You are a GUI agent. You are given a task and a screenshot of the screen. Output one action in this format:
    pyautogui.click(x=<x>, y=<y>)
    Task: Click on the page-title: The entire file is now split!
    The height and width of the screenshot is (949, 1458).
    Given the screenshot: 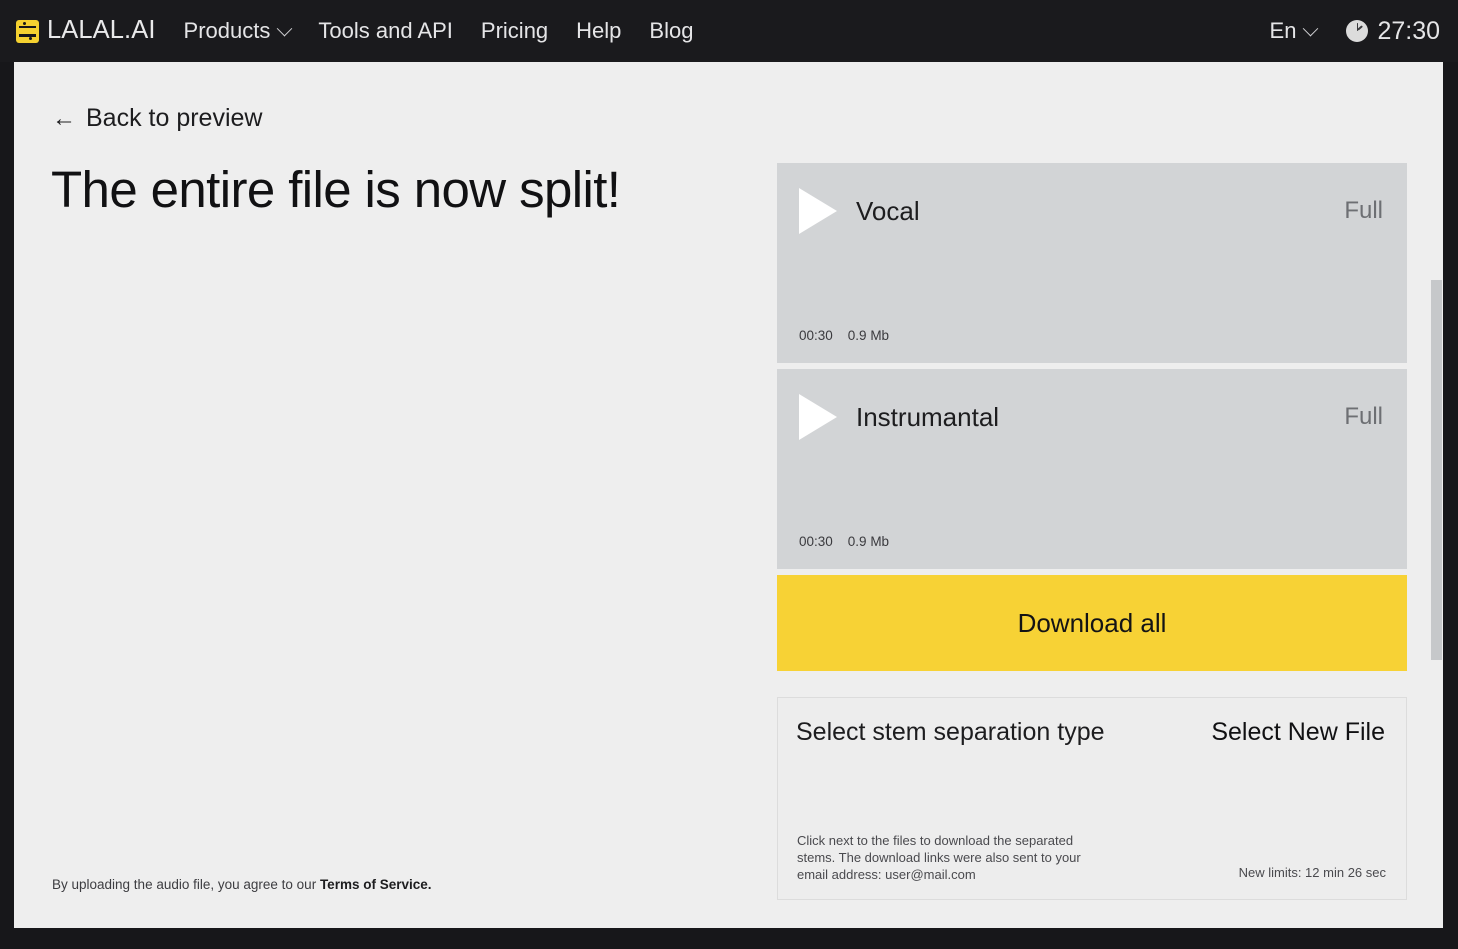 What is the action you would take?
    pyautogui.click(x=336, y=189)
    